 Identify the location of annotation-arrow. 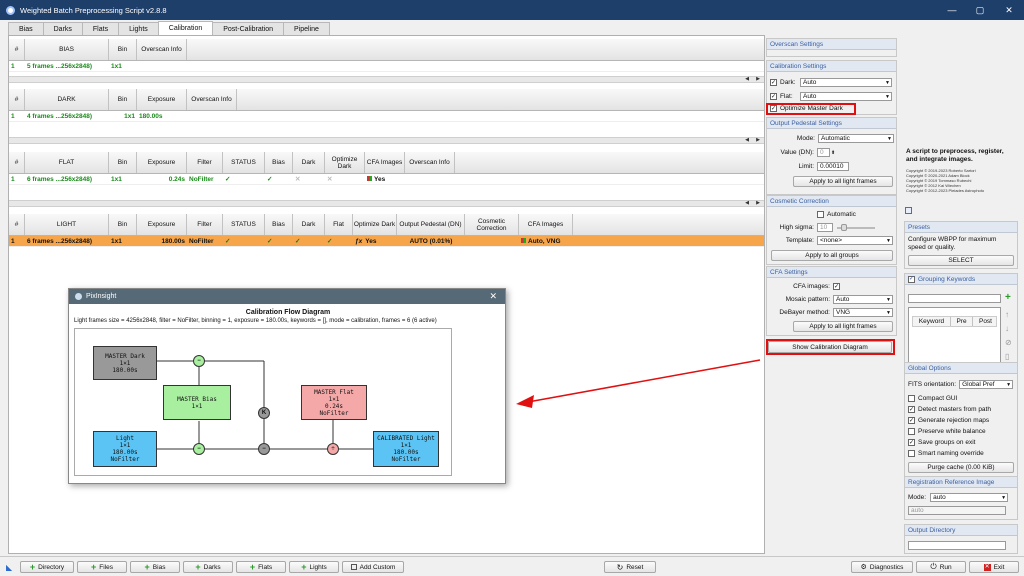
(638, 383).